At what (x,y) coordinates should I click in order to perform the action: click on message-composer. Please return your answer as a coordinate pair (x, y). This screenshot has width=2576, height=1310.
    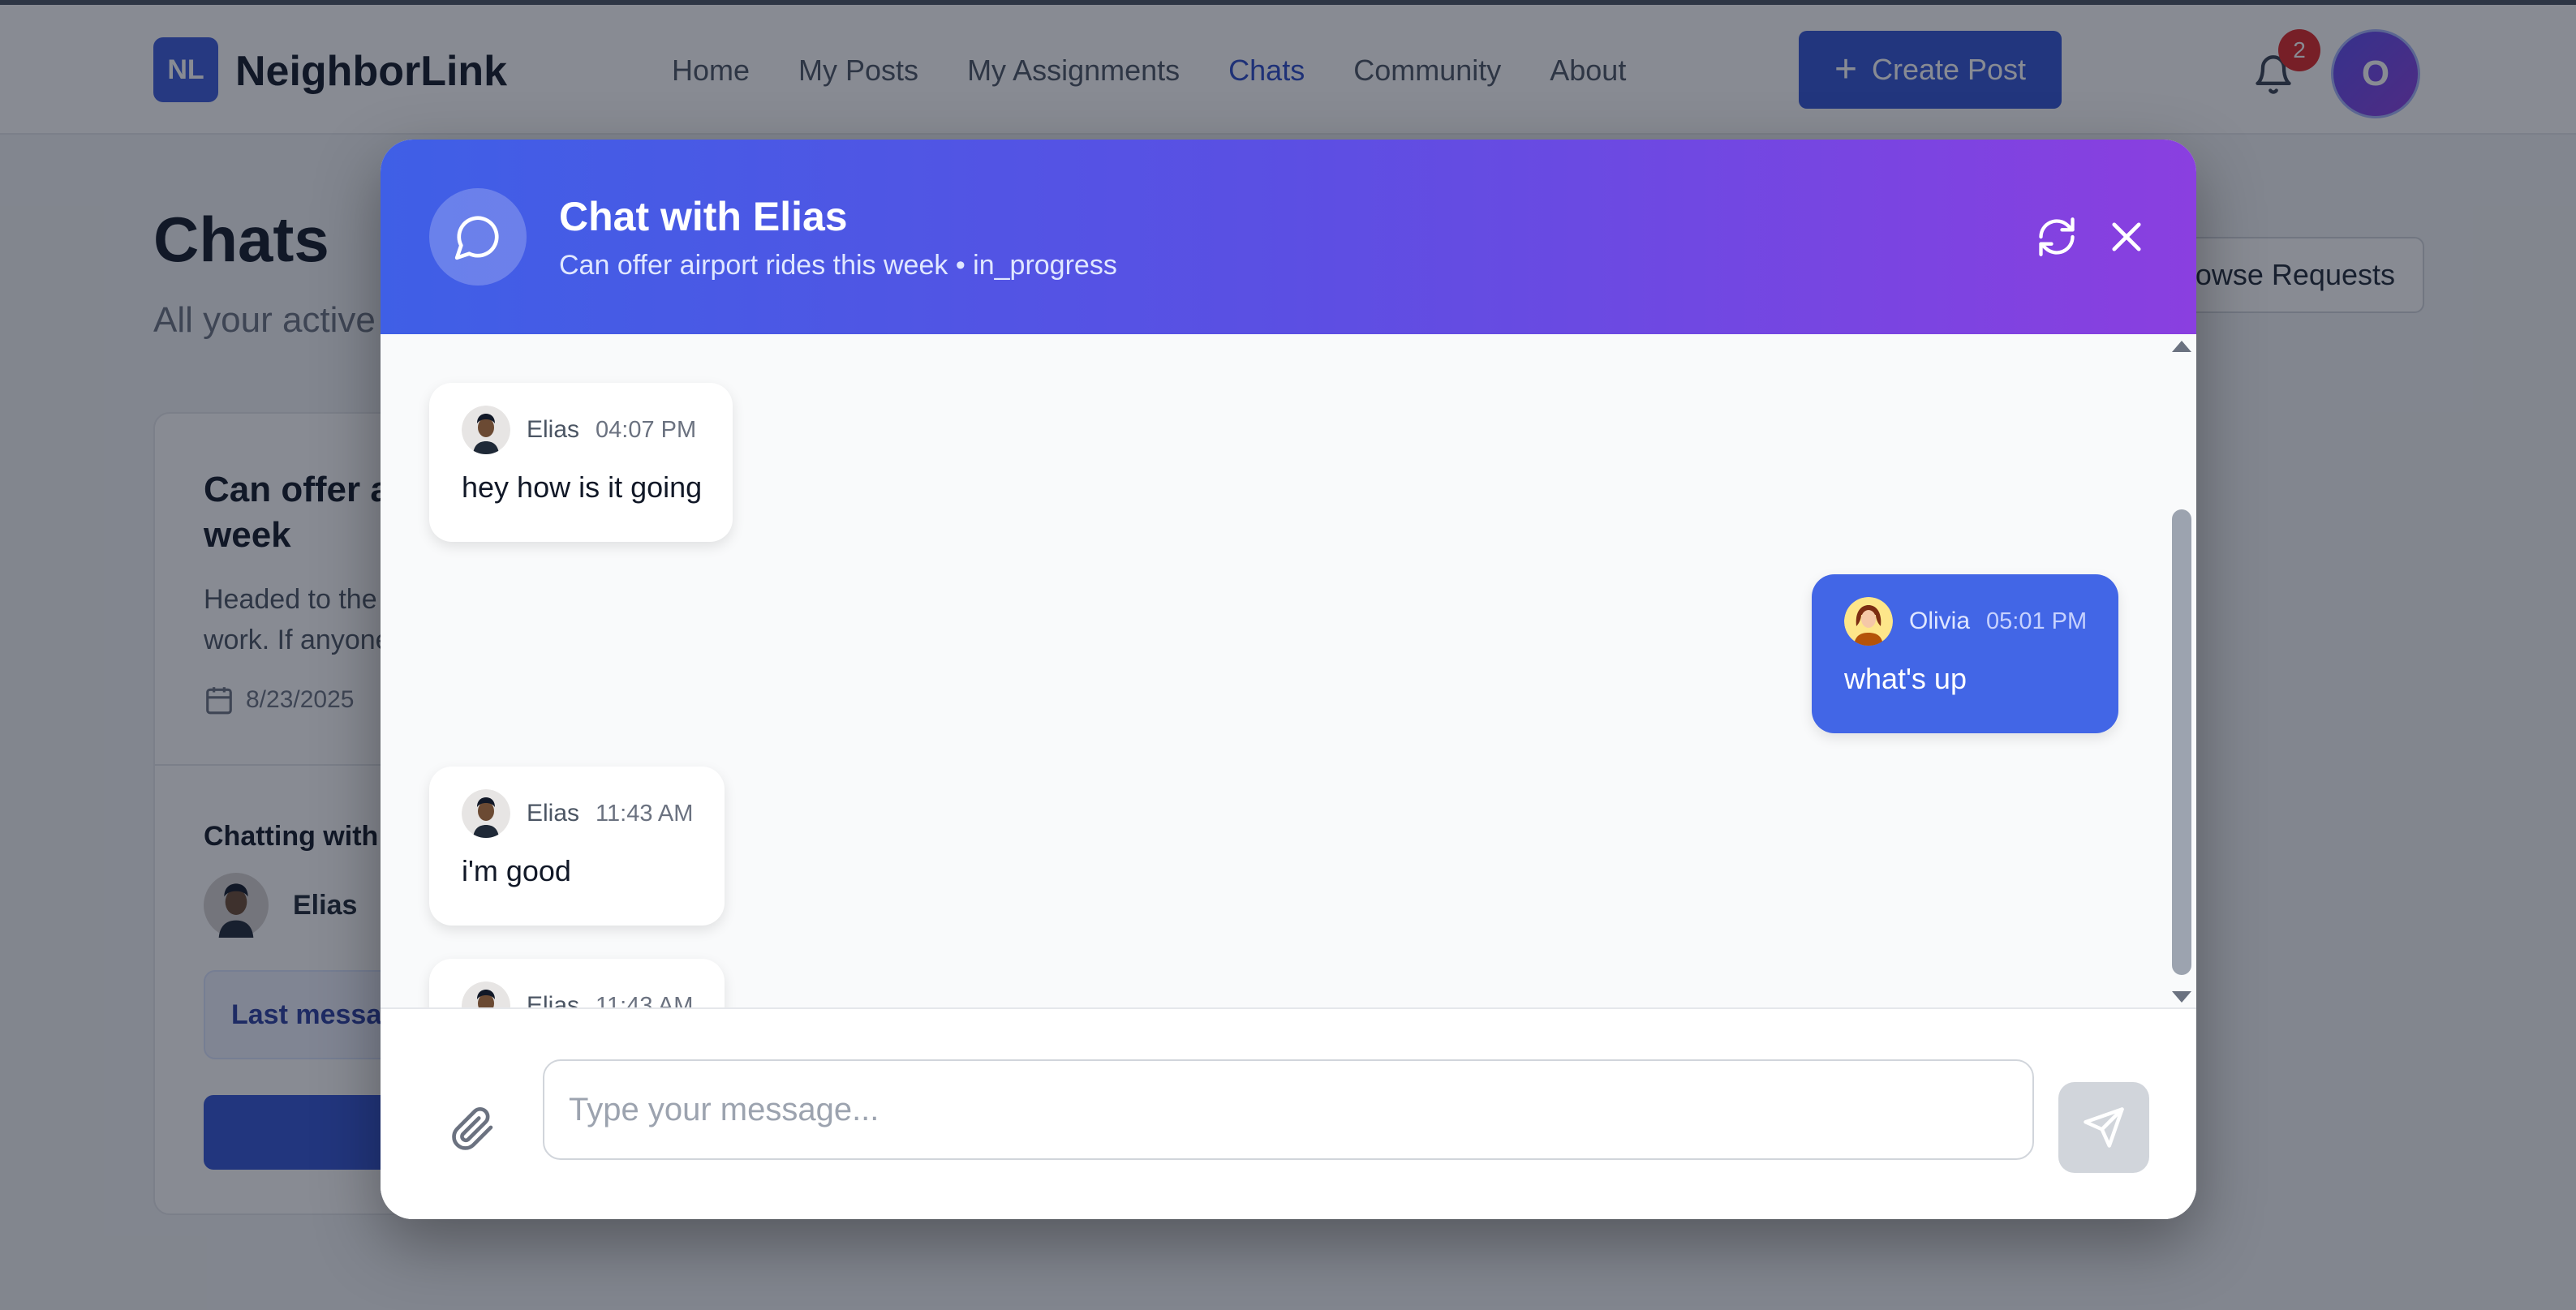
    Looking at the image, I should click on (1288, 1113).